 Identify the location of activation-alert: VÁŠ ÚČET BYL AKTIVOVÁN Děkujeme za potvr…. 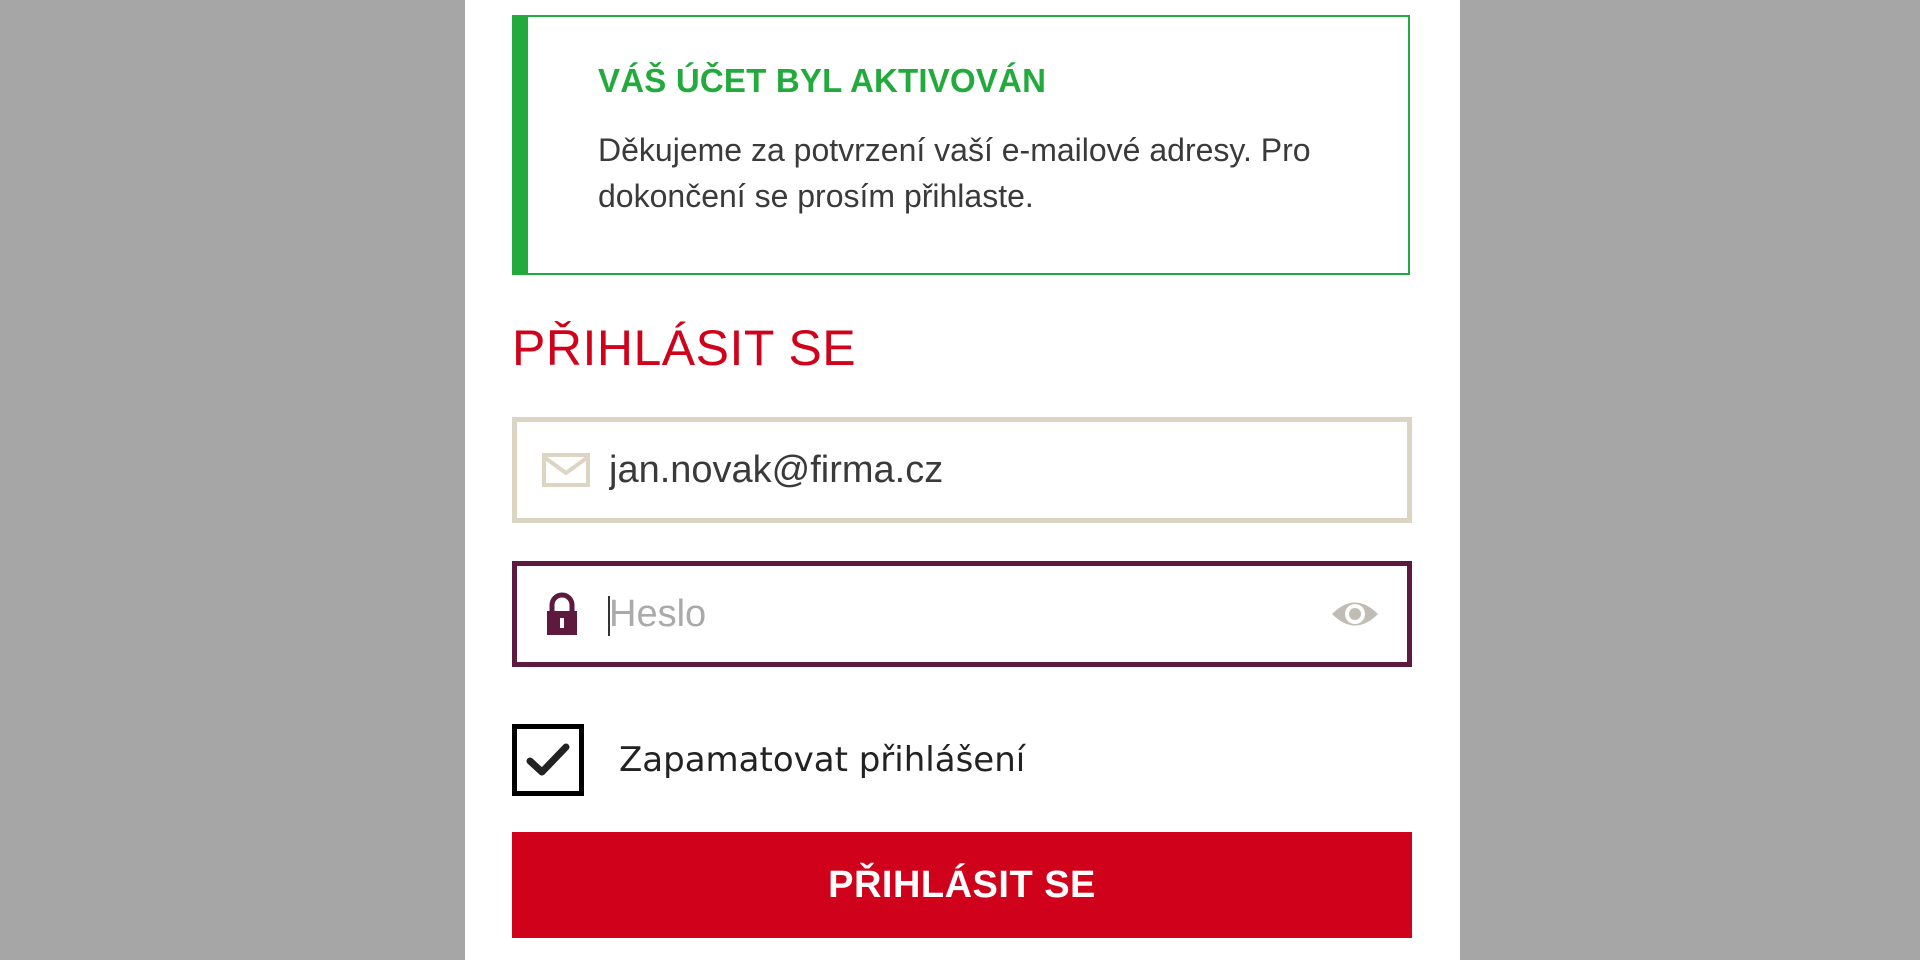
(961, 145).